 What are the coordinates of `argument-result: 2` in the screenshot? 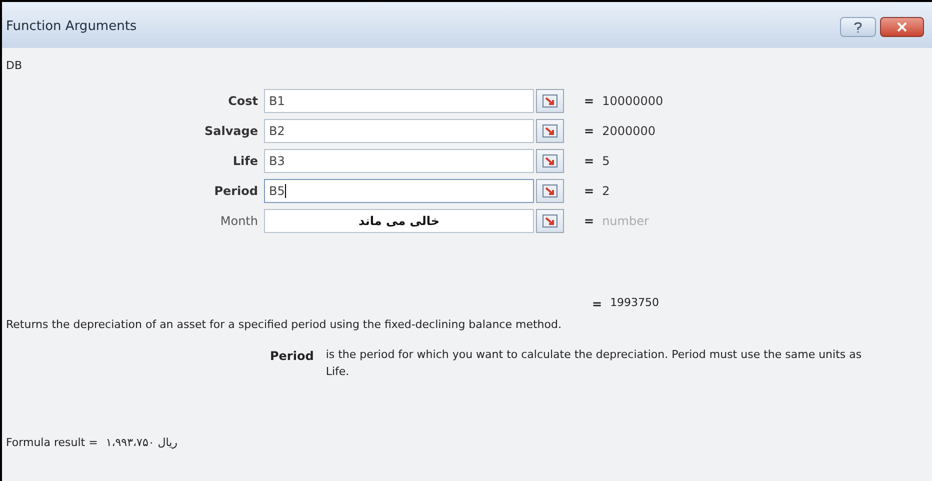 It's located at (606, 191).